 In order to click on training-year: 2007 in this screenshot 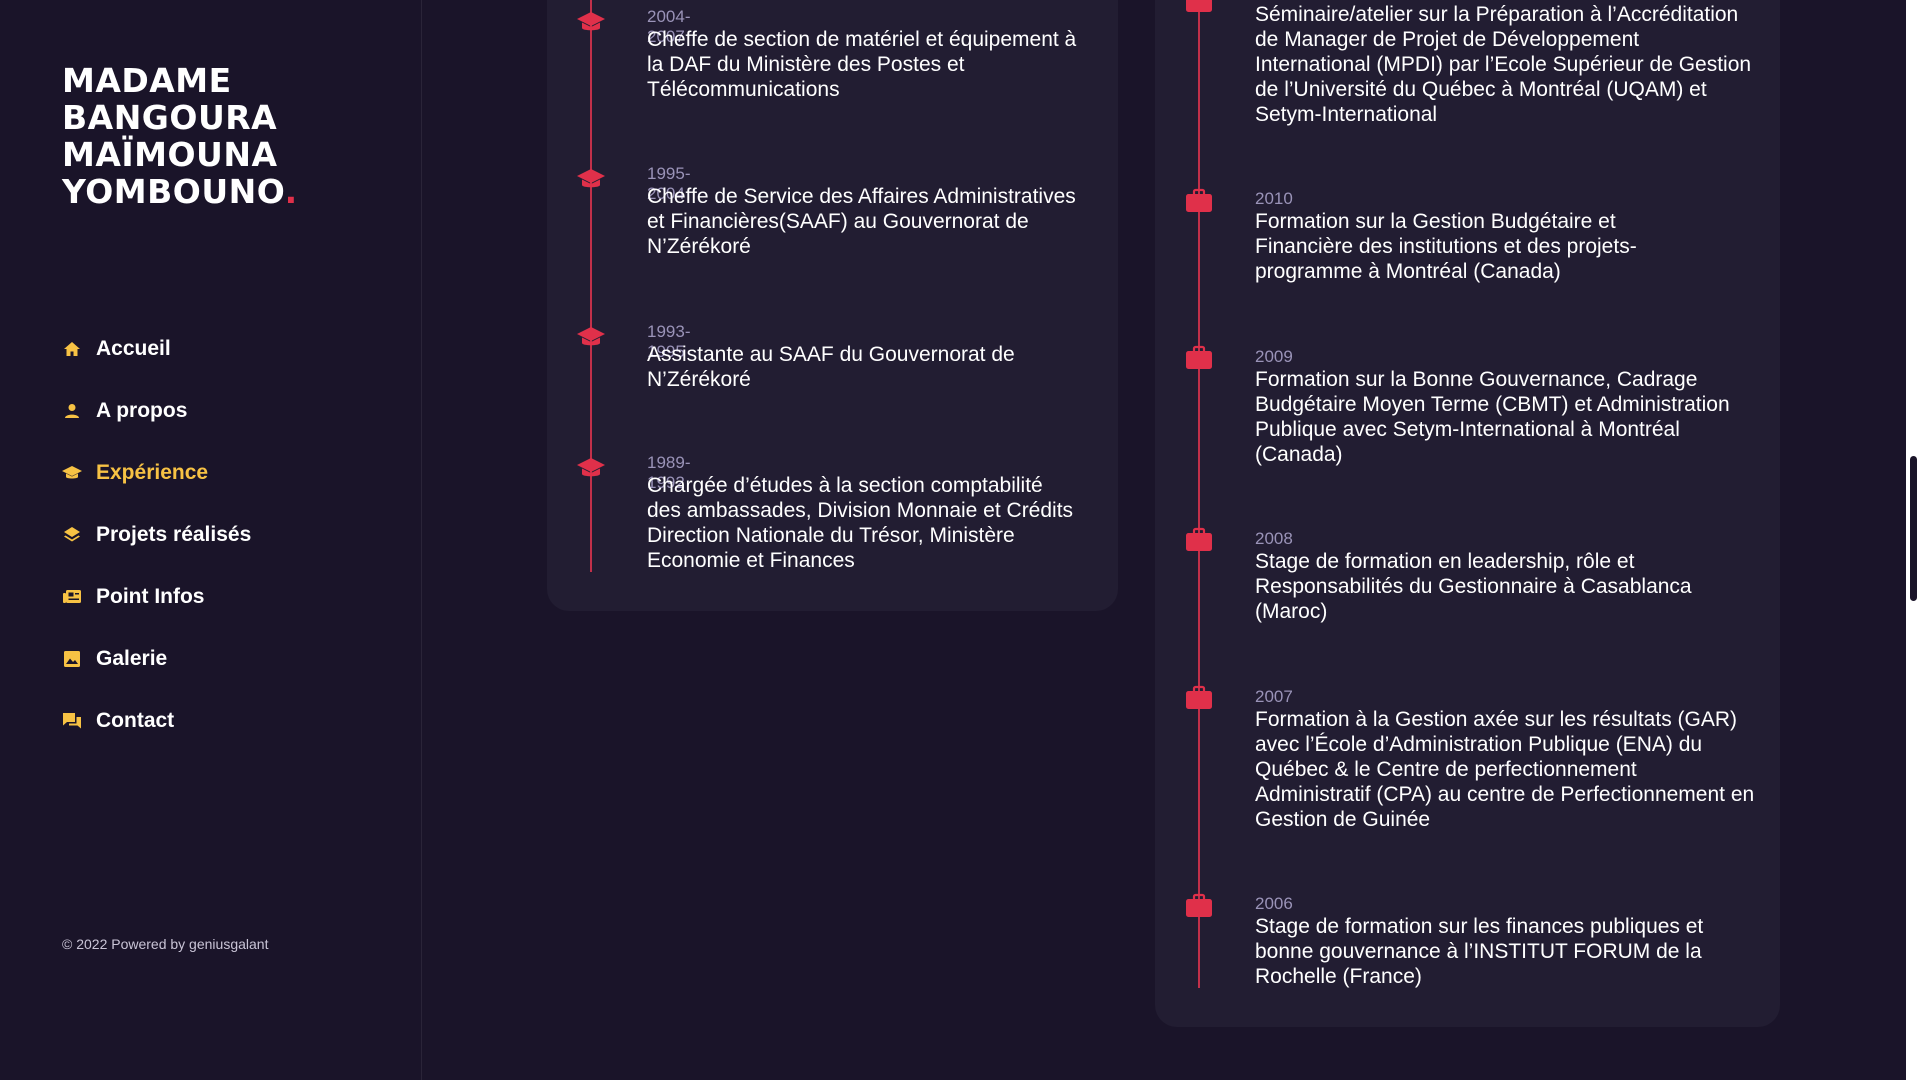, I will do `click(1274, 696)`.